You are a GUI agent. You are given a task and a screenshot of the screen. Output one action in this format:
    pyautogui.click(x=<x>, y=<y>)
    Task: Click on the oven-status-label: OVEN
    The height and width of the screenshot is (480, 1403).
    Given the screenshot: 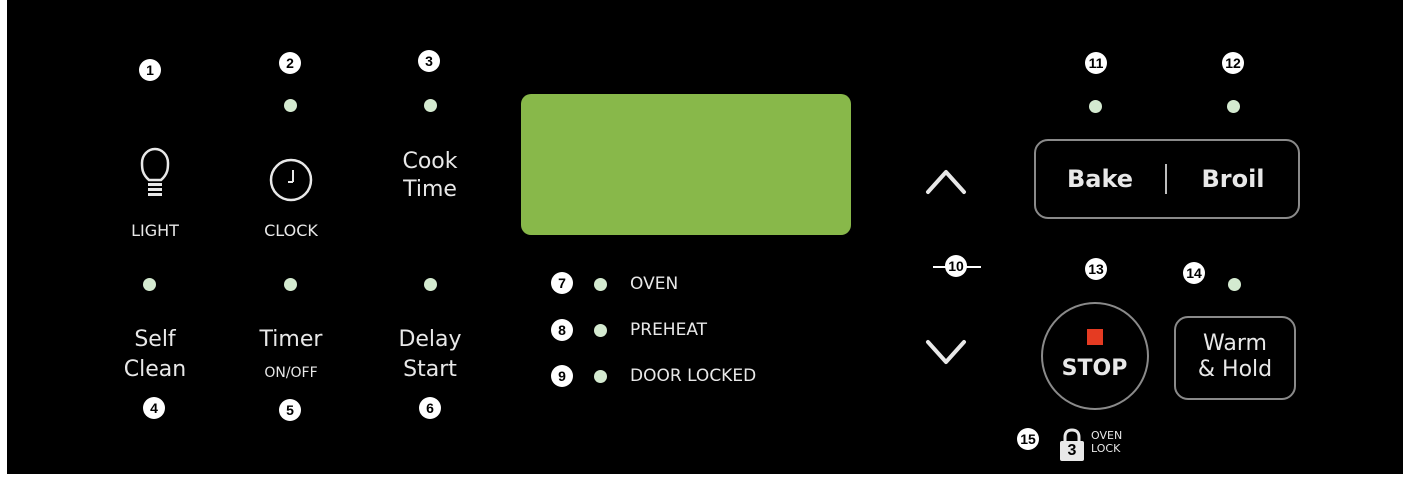 What is the action you would take?
    pyautogui.click(x=654, y=284)
    